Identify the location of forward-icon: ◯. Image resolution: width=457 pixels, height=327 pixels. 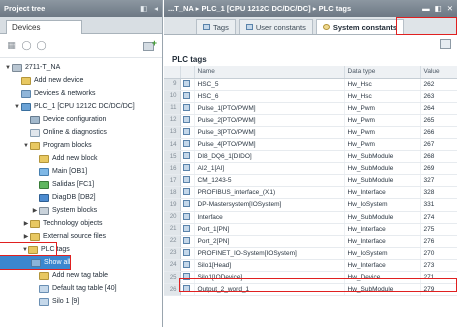
(41, 45).